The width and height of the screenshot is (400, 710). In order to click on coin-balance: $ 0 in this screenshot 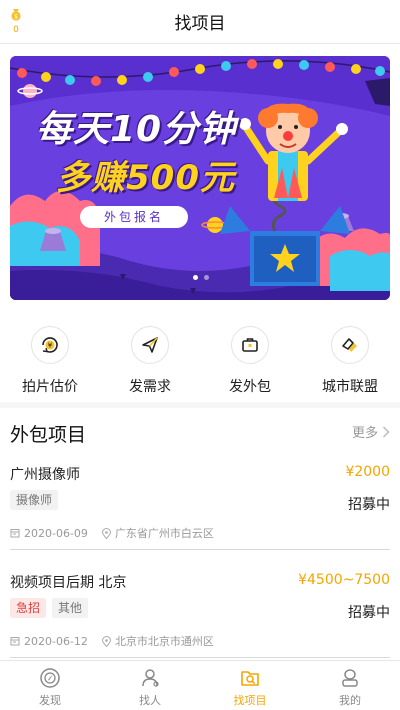, I will do `click(16, 20)`.